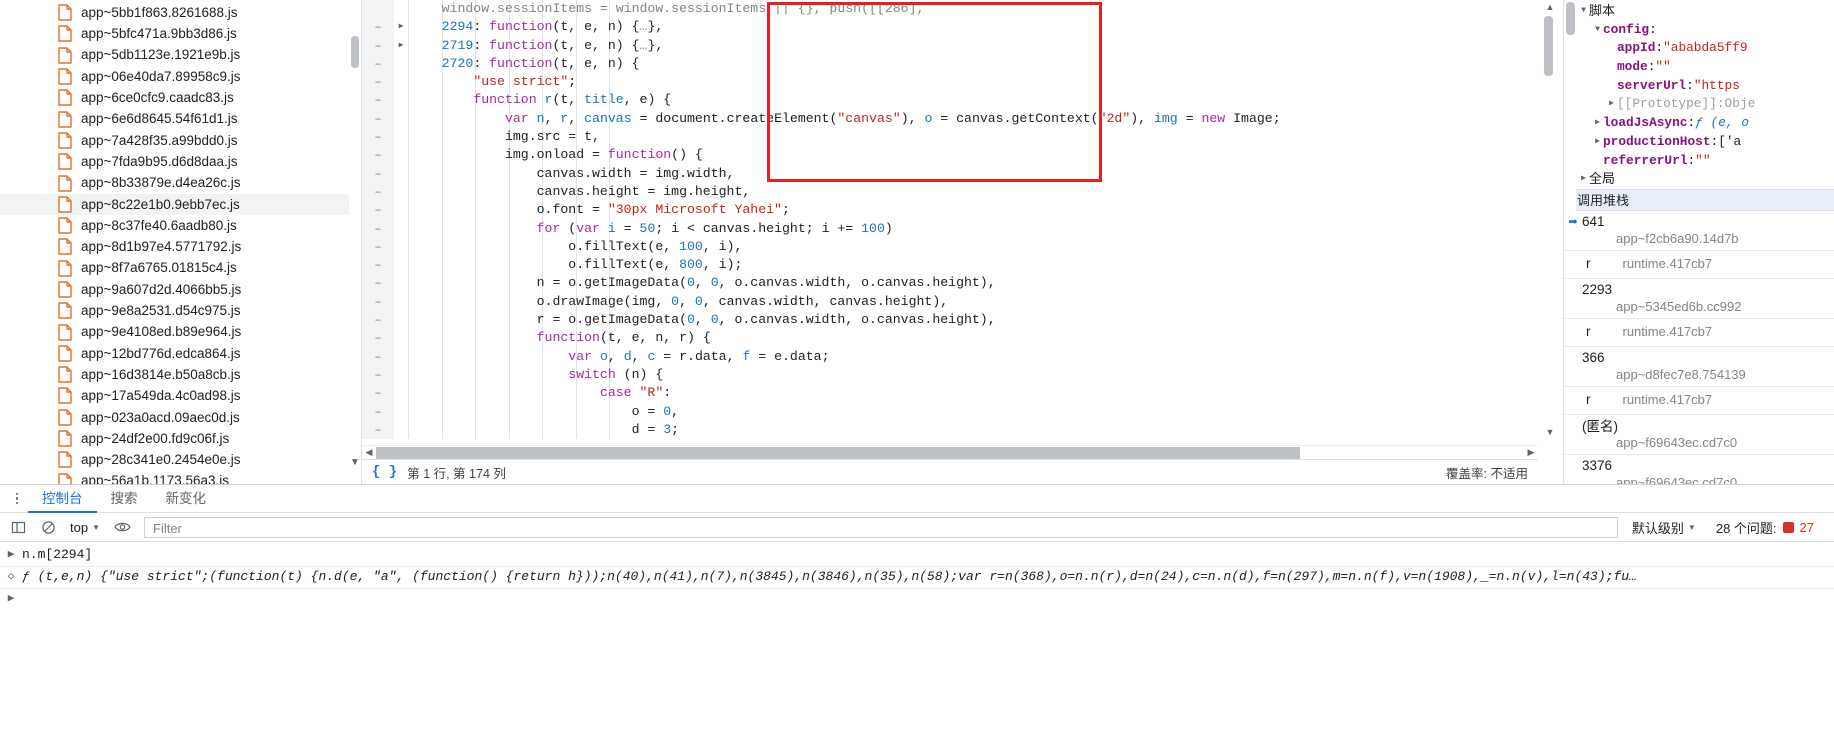  I want to click on code-line: – var o, d, c = r.data, f = e.data;, so click(950, 357).